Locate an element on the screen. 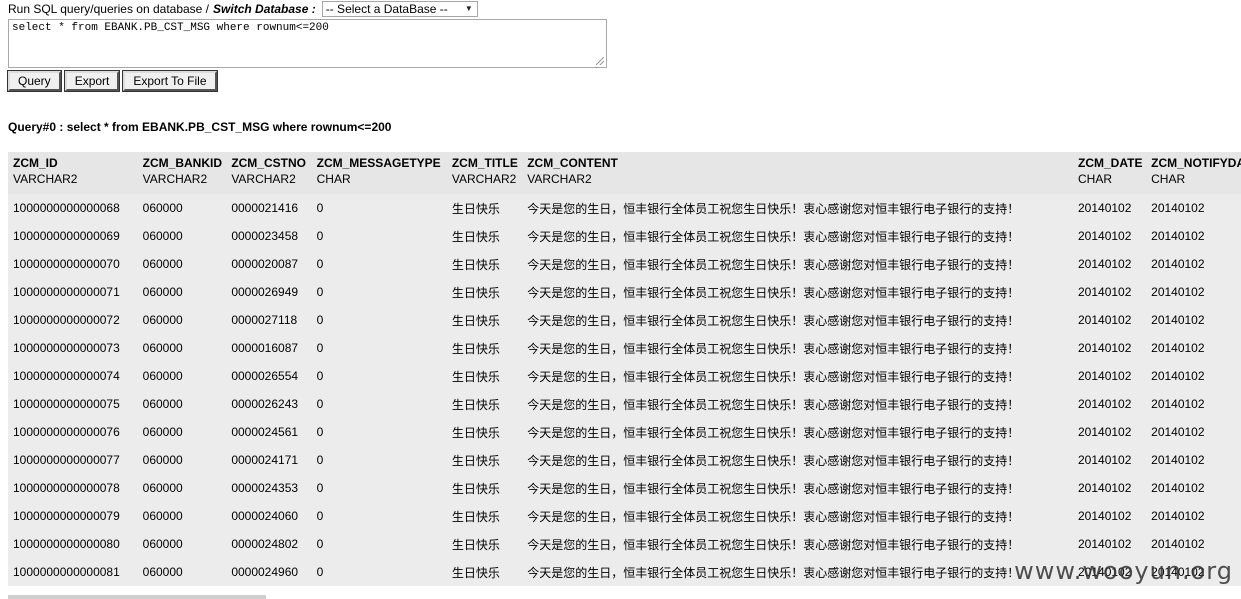 This screenshot has height=599, width=1241. table-cell: 1000000000000072 is located at coordinates (73, 320).